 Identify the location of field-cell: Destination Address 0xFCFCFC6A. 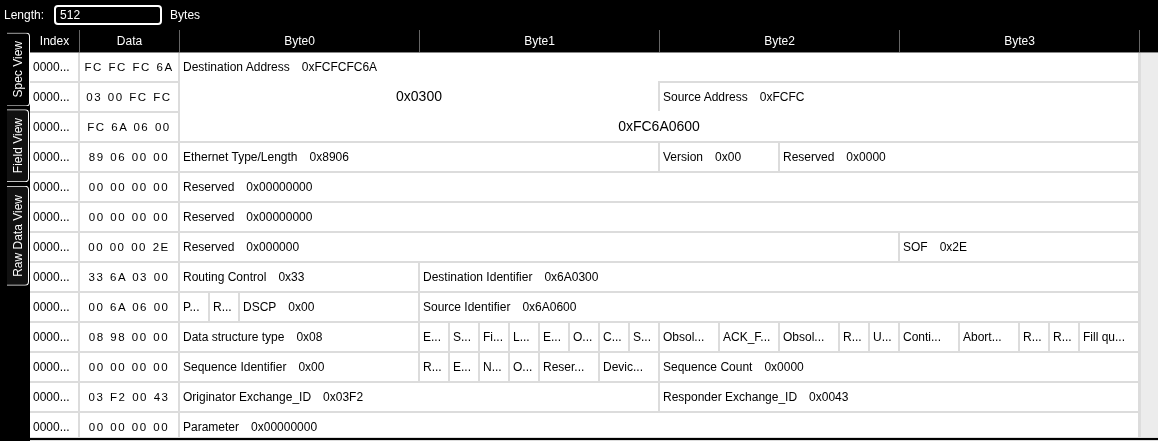
(660, 68).